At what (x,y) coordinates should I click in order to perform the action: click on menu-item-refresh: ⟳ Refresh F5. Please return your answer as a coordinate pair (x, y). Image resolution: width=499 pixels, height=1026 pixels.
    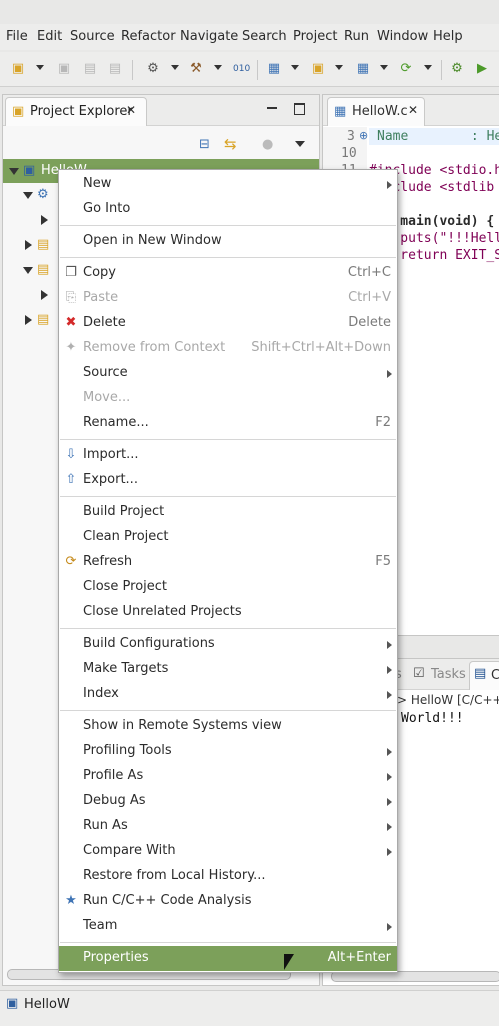
    Looking at the image, I should click on (228, 562).